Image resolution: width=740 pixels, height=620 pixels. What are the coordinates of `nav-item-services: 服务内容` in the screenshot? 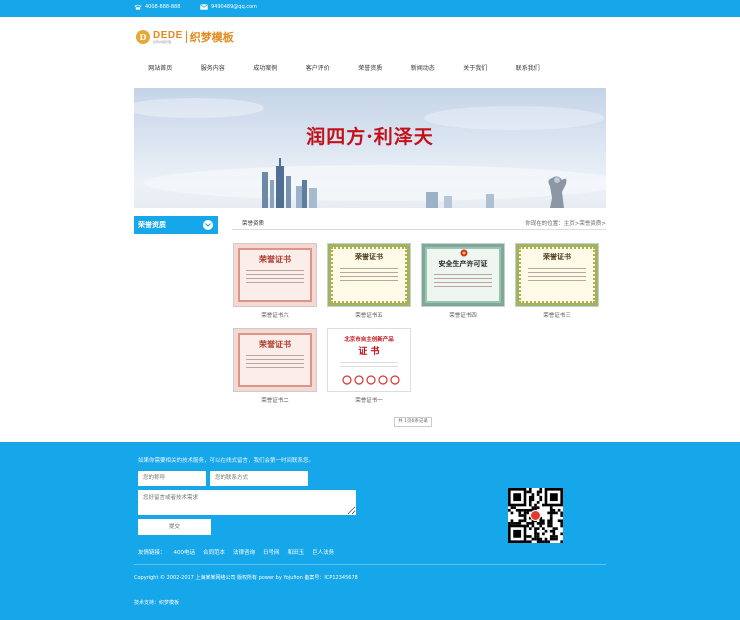 It's located at (213, 69).